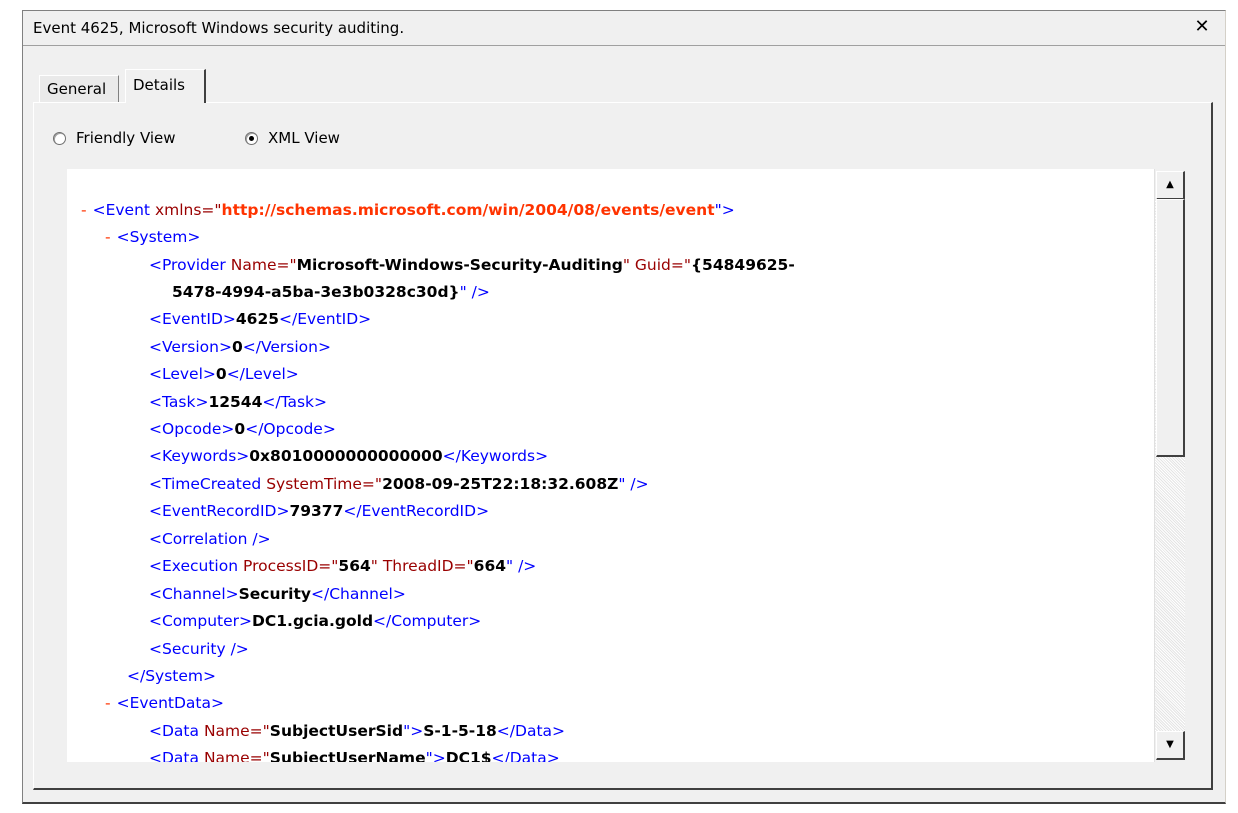 This screenshot has height=813, width=1238. Describe the element at coordinates (108, 237) in the screenshot. I see `collapse-system-icon: -` at that location.